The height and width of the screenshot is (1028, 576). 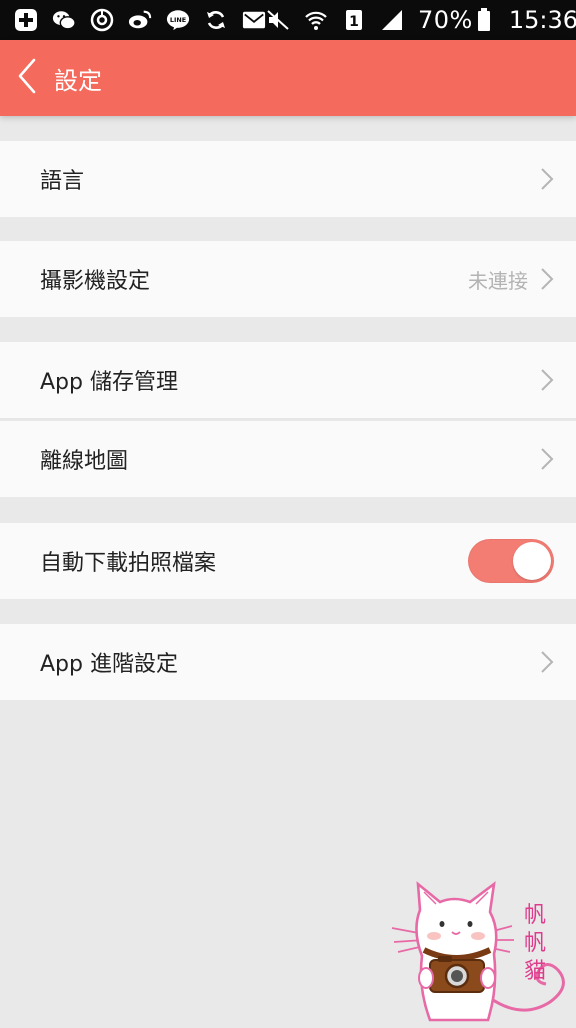 I want to click on toggle-knob, so click(x=532, y=561).